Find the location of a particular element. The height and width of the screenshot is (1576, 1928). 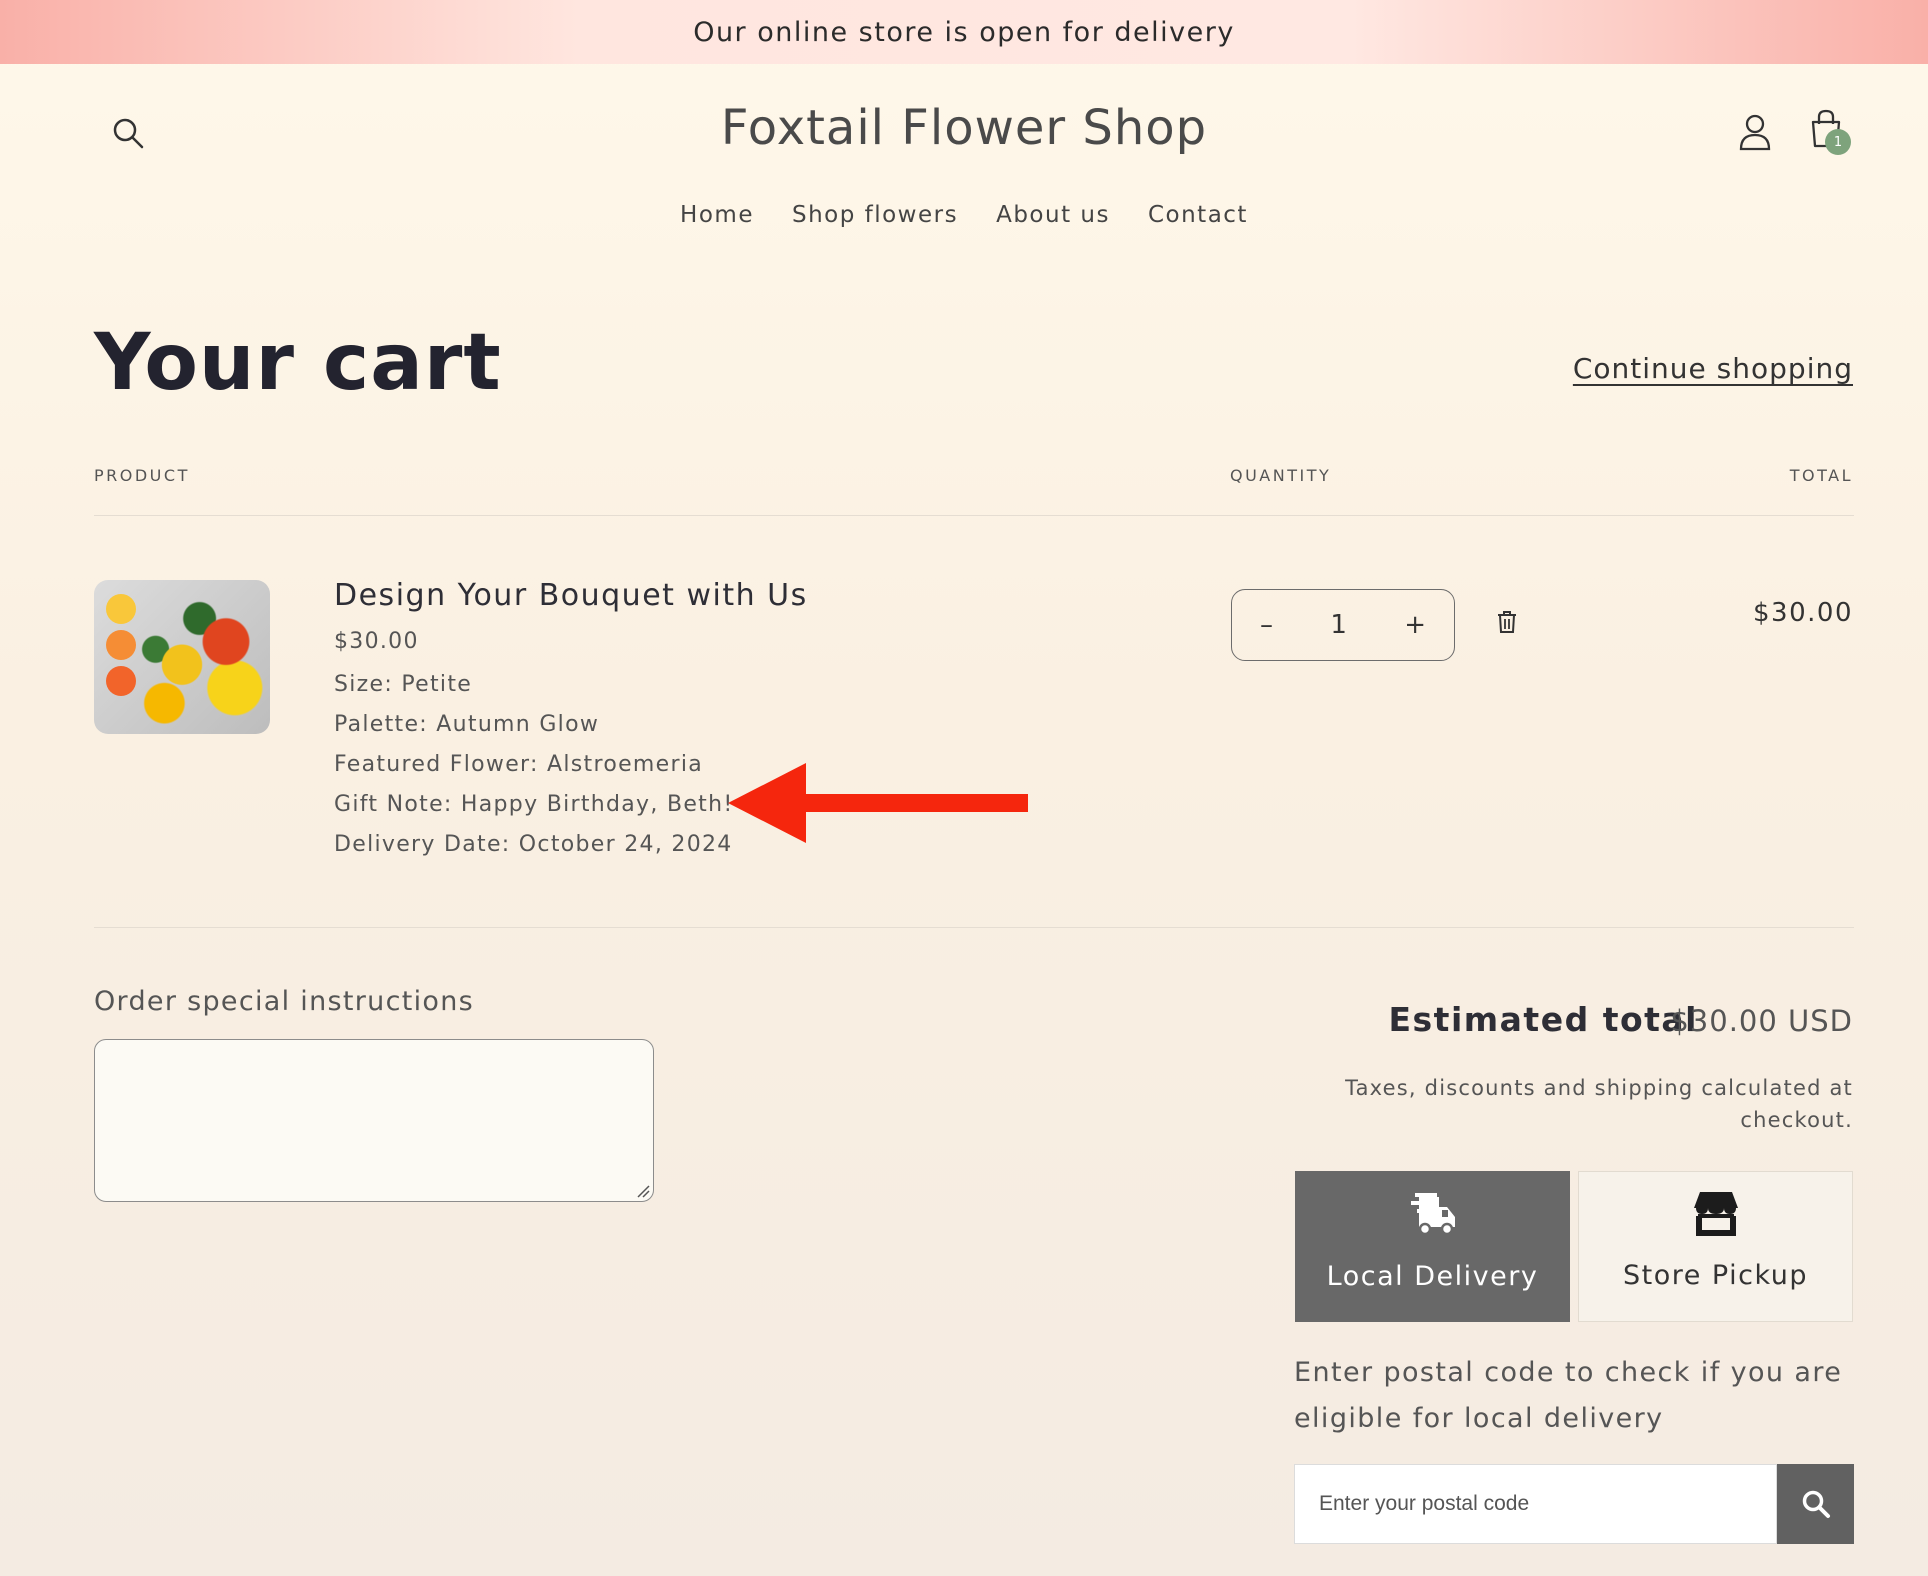

quantity-value: 1 is located at coordinates (1338, 625).